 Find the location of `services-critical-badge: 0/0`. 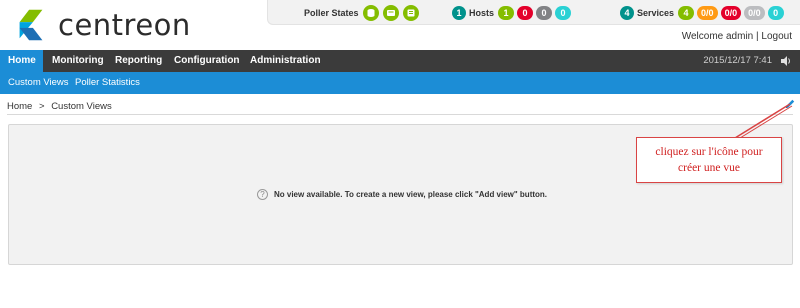

services-critical-badge: 0/0 is located at coordinates (731, 13).